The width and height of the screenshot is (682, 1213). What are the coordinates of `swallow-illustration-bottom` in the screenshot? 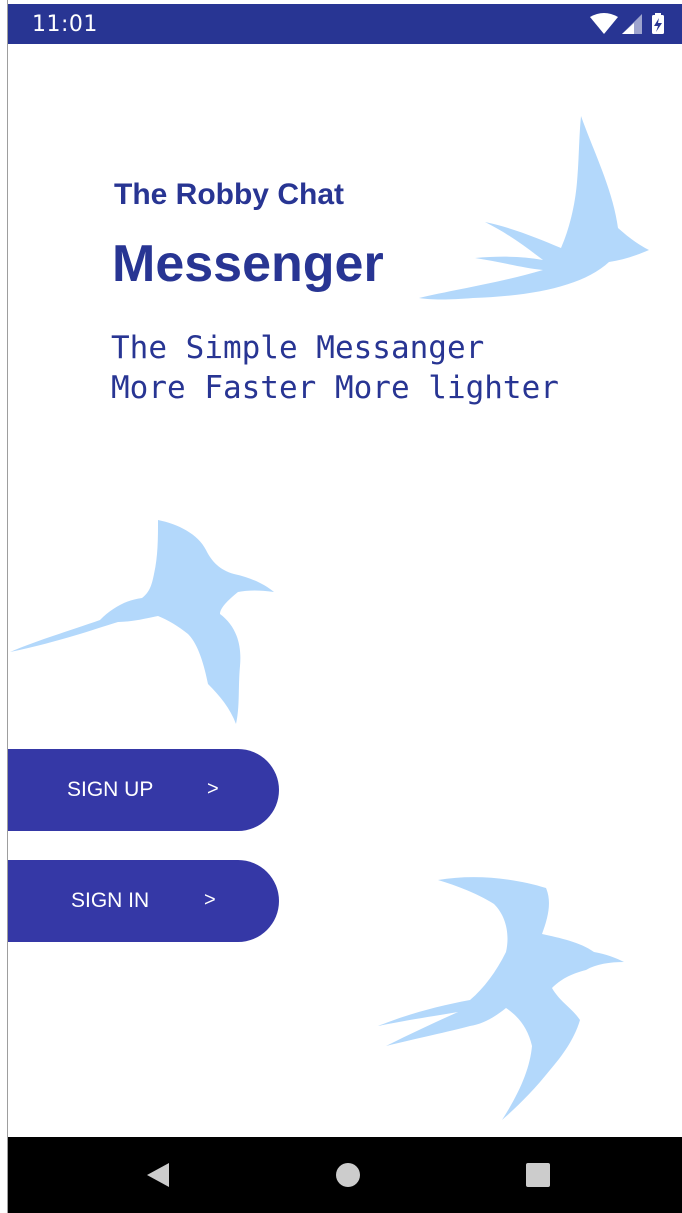 It's located at (501, 998).